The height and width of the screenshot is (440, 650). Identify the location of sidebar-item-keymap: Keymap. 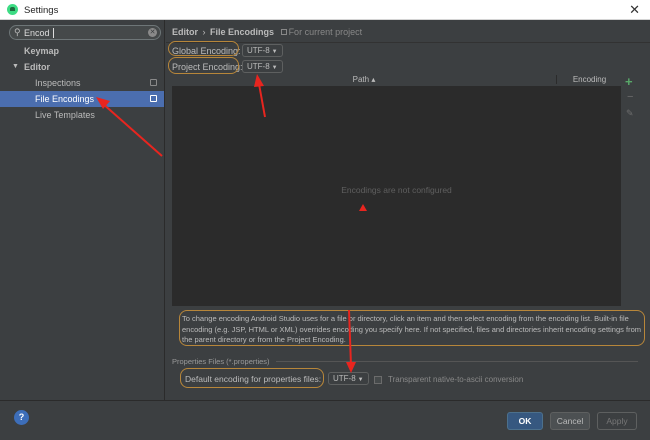
(82, 51).